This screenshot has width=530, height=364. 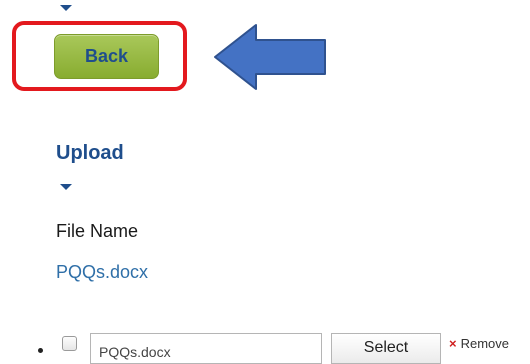 I want to click on upload-list-item: Select × Remove, so click(x=265, y=347).